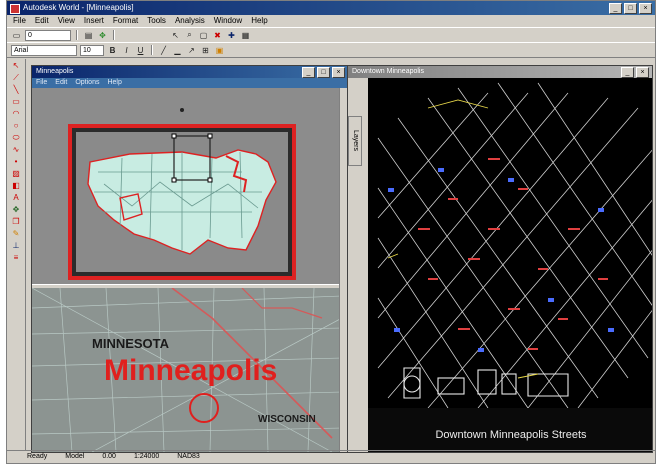 This screenshot has height=464, width=662. I want to click on menu-view: View, so click(66, 21).